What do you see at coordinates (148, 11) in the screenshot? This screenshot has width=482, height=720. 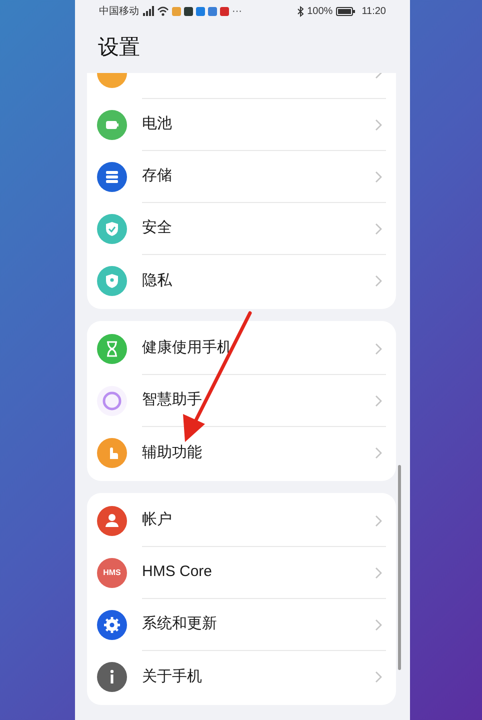 I see `signal-icon` at bounding box center [148, 11].